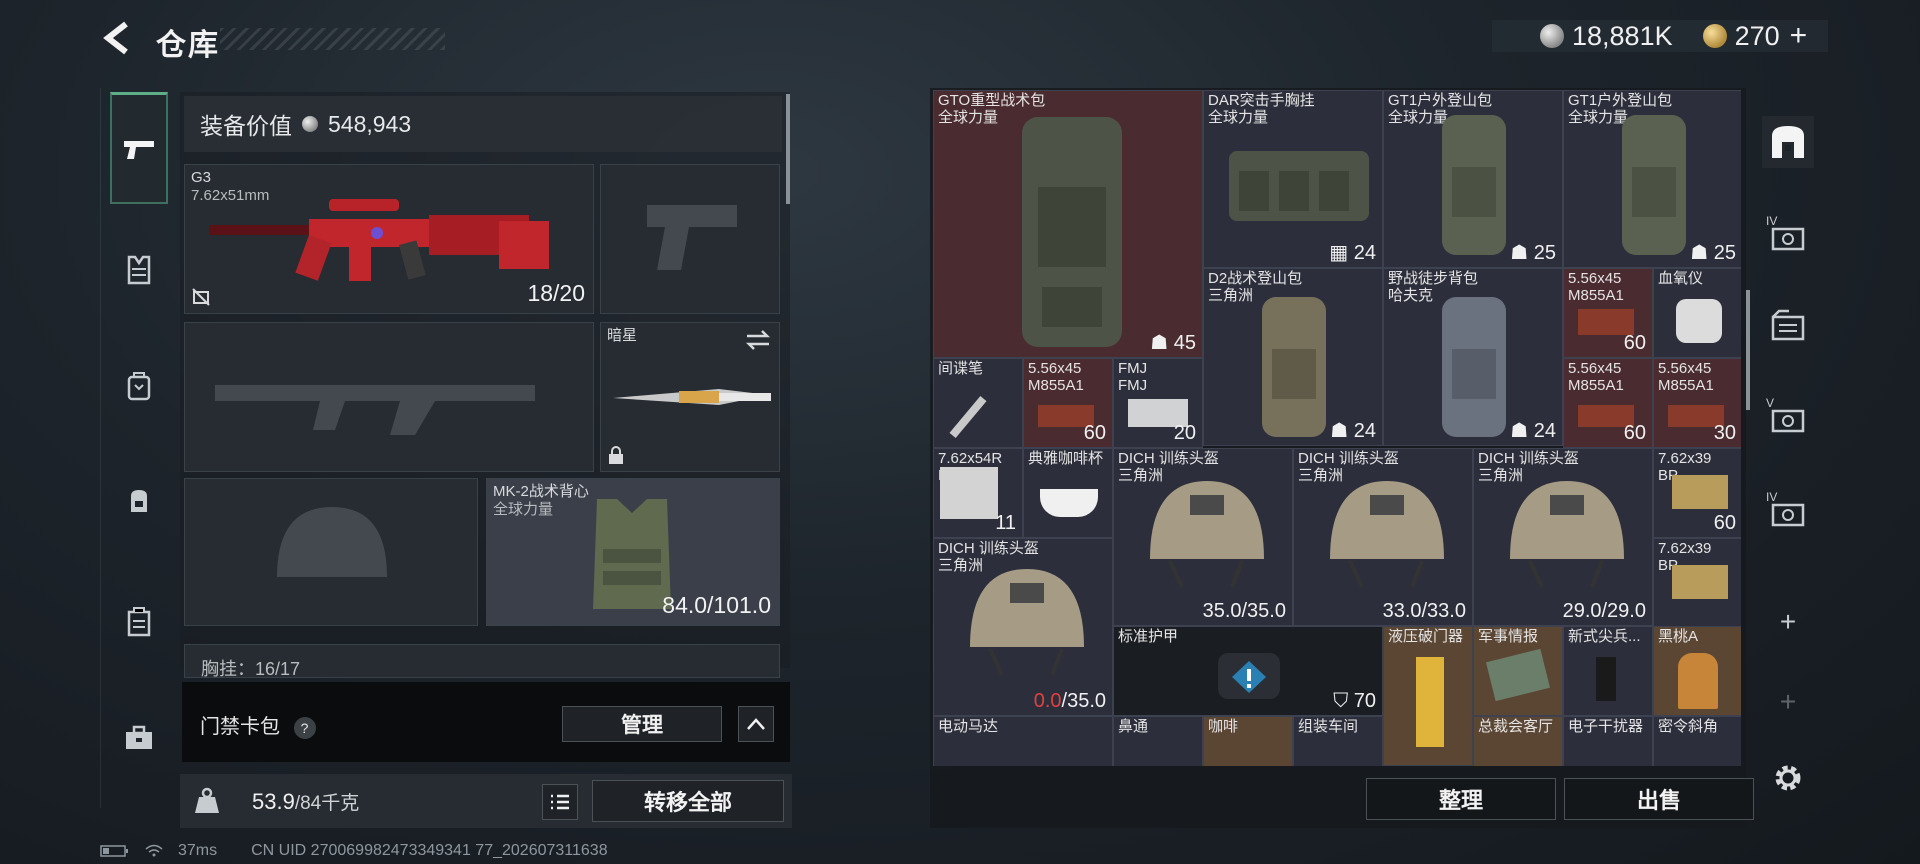 The height and width of the screenshot is (864, 1920). Describe the element at coordinates (486, 722) in the screenshot. I see `keycard-pack: 门禁卡包 ? 管理` at that location.